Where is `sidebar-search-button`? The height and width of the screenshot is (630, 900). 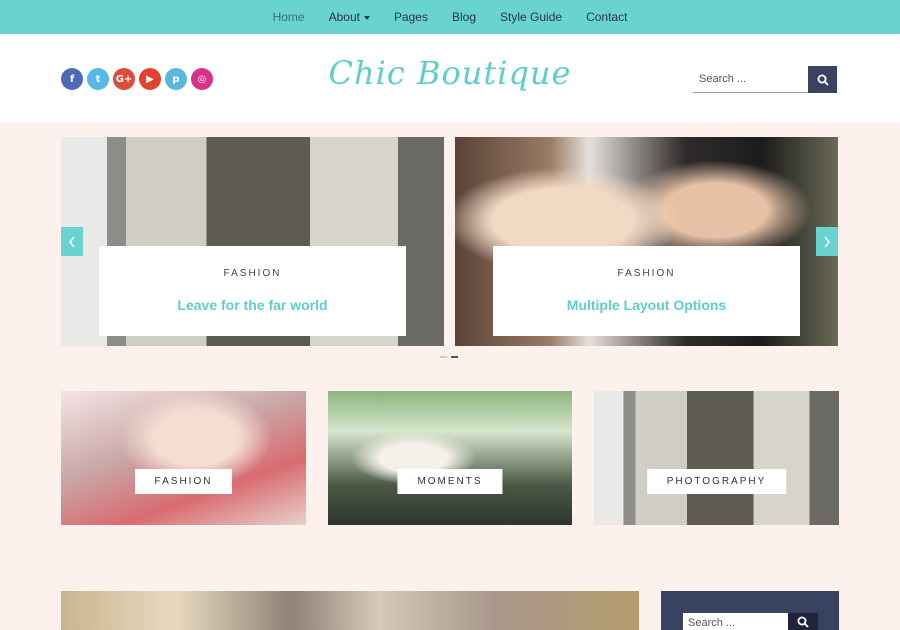 sidebar-search-button is located at coordinates (803, 621).